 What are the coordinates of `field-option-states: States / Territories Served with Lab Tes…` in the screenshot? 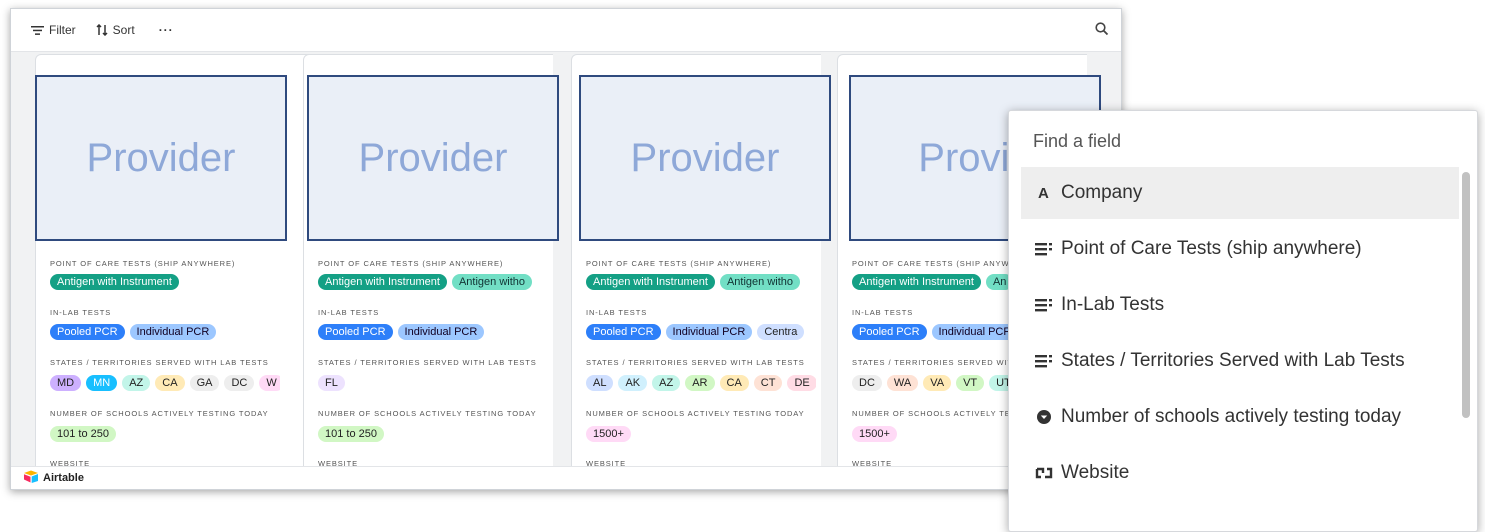 It's located at (1240, 361).